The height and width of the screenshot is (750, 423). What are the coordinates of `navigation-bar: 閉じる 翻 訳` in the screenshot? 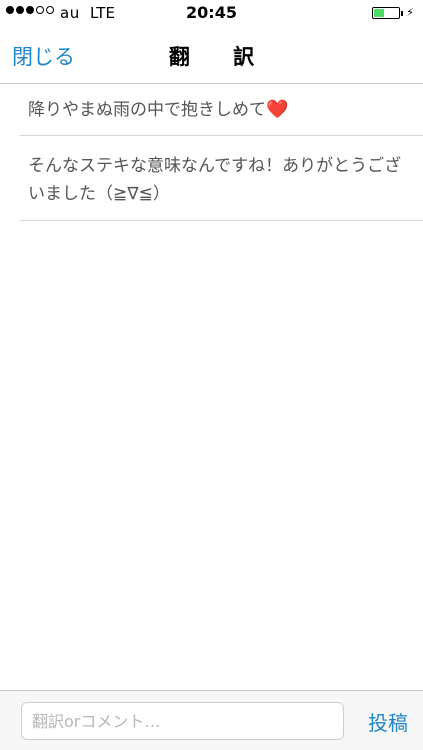 It's located at (211, 56).